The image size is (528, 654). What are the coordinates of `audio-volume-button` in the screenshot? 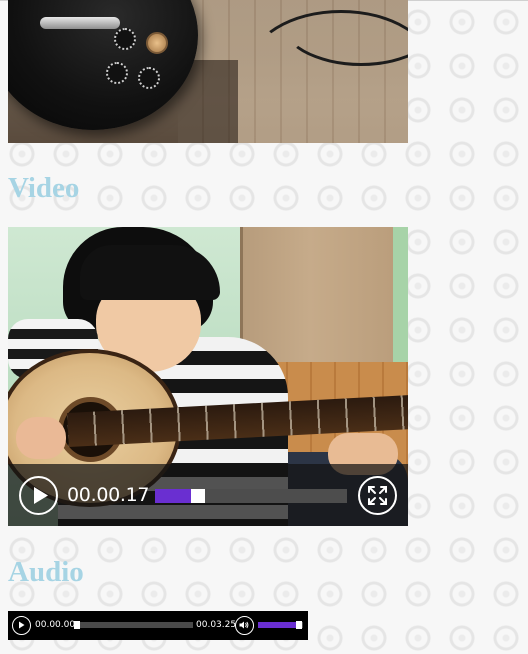 It's located at (244, 625).